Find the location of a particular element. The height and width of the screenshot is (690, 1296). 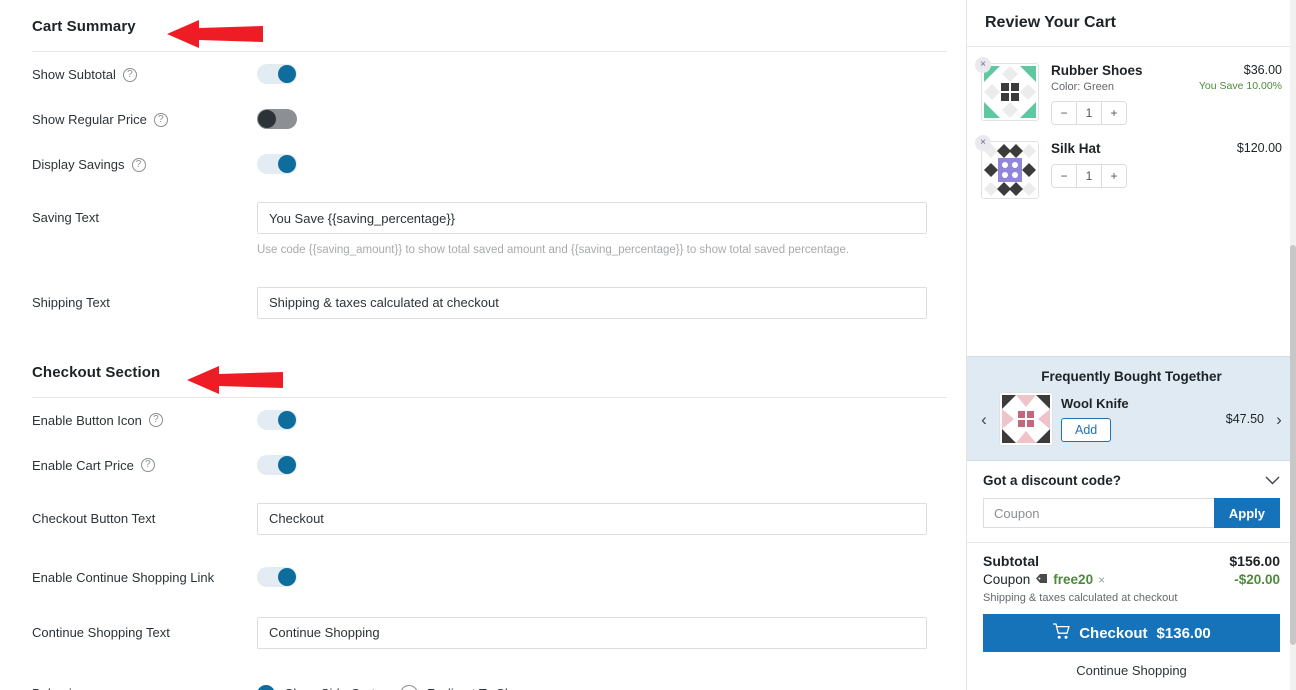

setting-row-display-savings: Display Savings ? is located at coordinates (488, 176).